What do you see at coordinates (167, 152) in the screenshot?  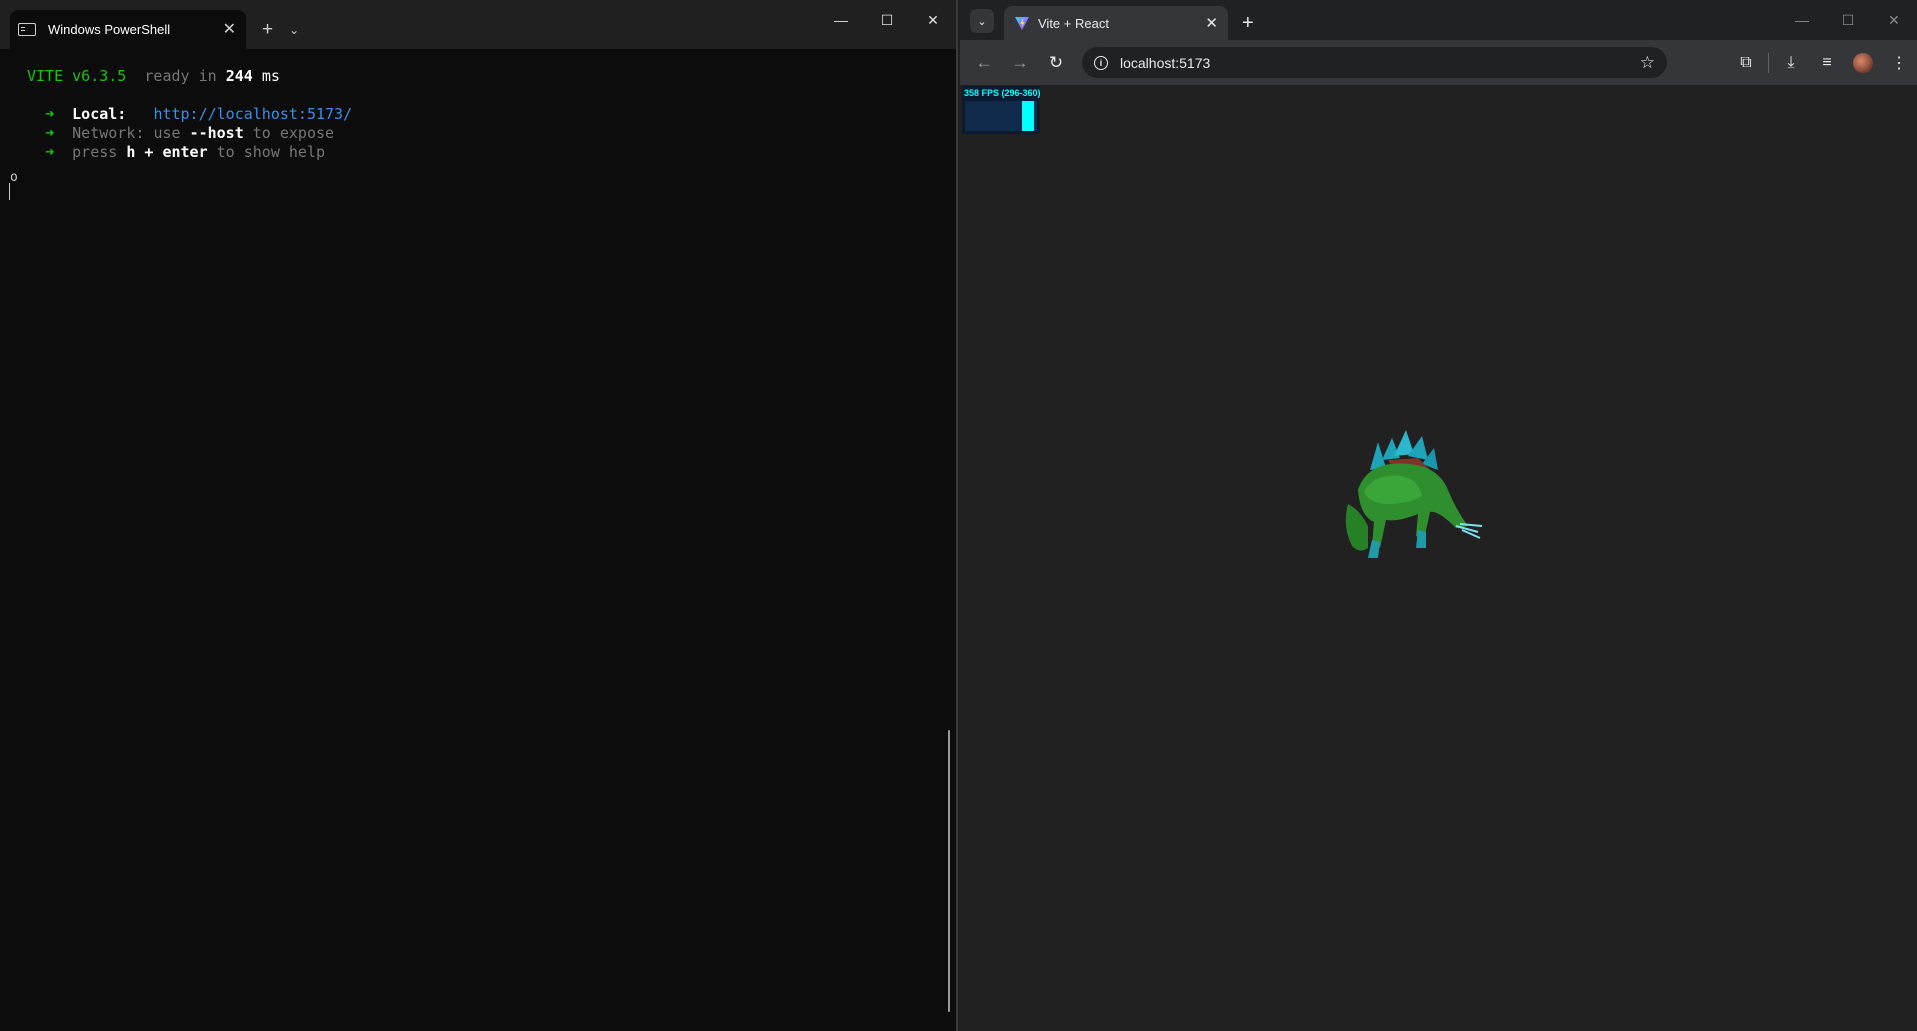 I see `help-keys: h + enter` at bounding box center [167, 152].